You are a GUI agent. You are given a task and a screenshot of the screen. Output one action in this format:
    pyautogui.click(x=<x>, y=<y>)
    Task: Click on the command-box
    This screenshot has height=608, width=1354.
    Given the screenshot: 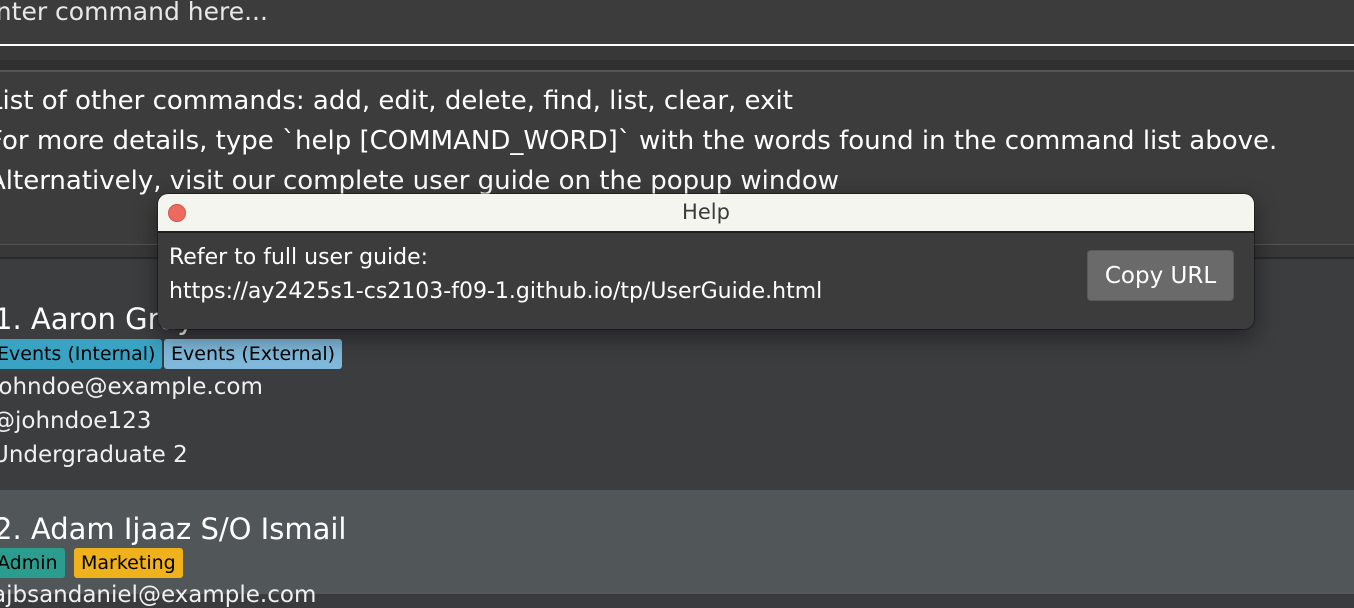 What is the action you would take?
    pyautogui.click(x=677, y=23)
    